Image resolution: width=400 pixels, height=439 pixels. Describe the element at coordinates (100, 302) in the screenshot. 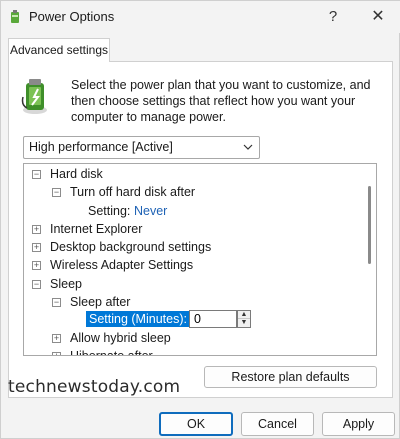

I see `tree-item-label: Sleep after` at that location.